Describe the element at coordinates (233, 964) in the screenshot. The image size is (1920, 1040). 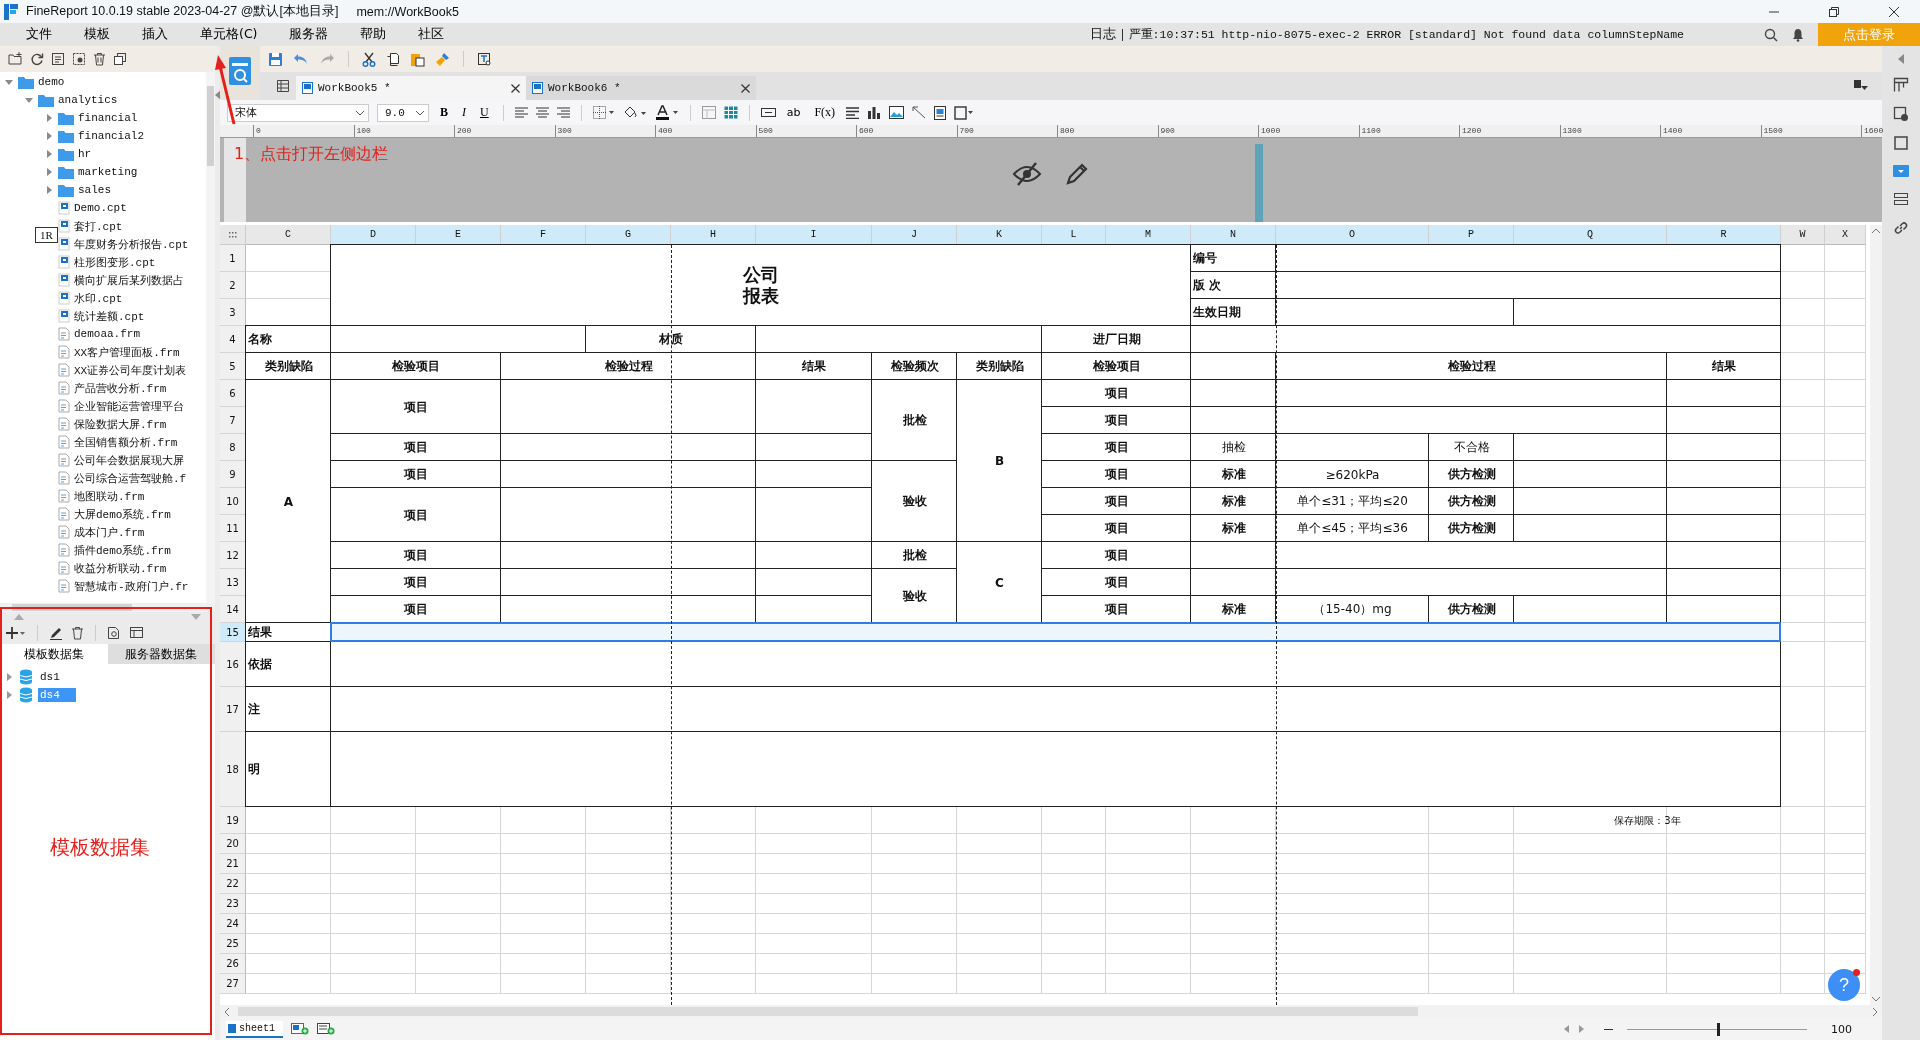
I see `row-header: 26` at that location.